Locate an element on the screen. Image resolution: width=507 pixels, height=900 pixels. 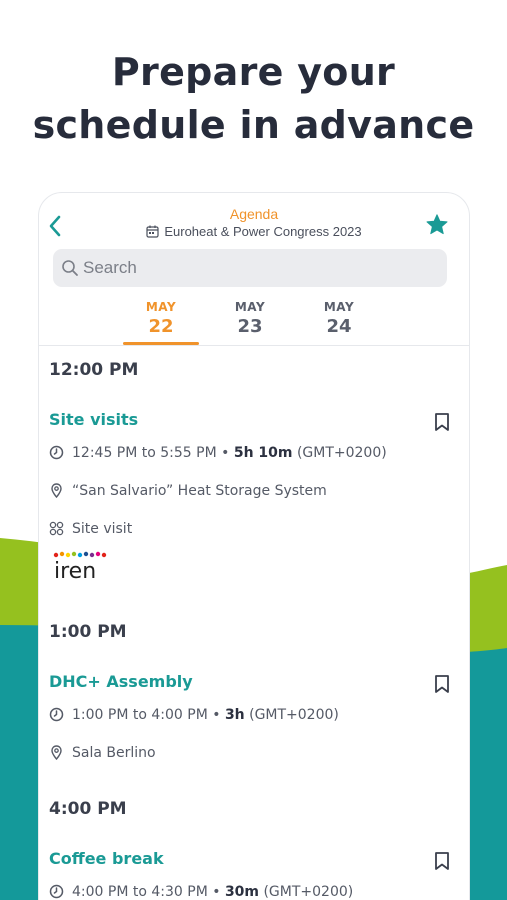
event-name: Euroheat & Power Congress 2023 is located at coordinates (263, 231).